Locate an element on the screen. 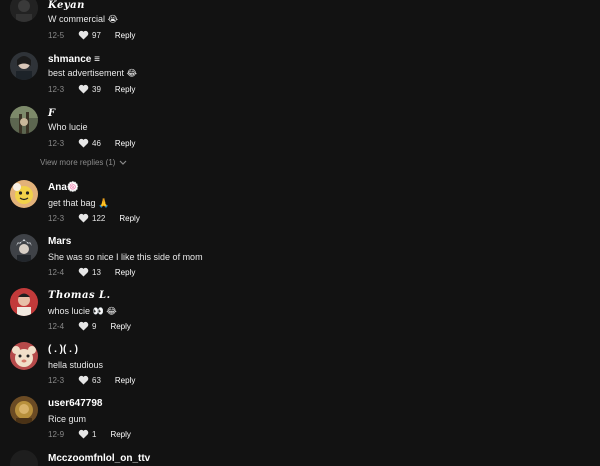  like-count: 13 is located at coordinates (96, 272).